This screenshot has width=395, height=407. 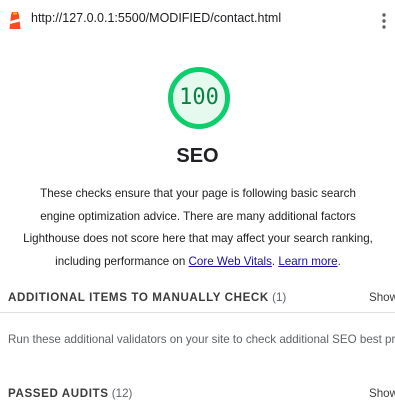 I want to click on manual-checks-header: ADDITIONAL ITEMS TO MANUALLY CHECK (1), so click(x=201, y=297).